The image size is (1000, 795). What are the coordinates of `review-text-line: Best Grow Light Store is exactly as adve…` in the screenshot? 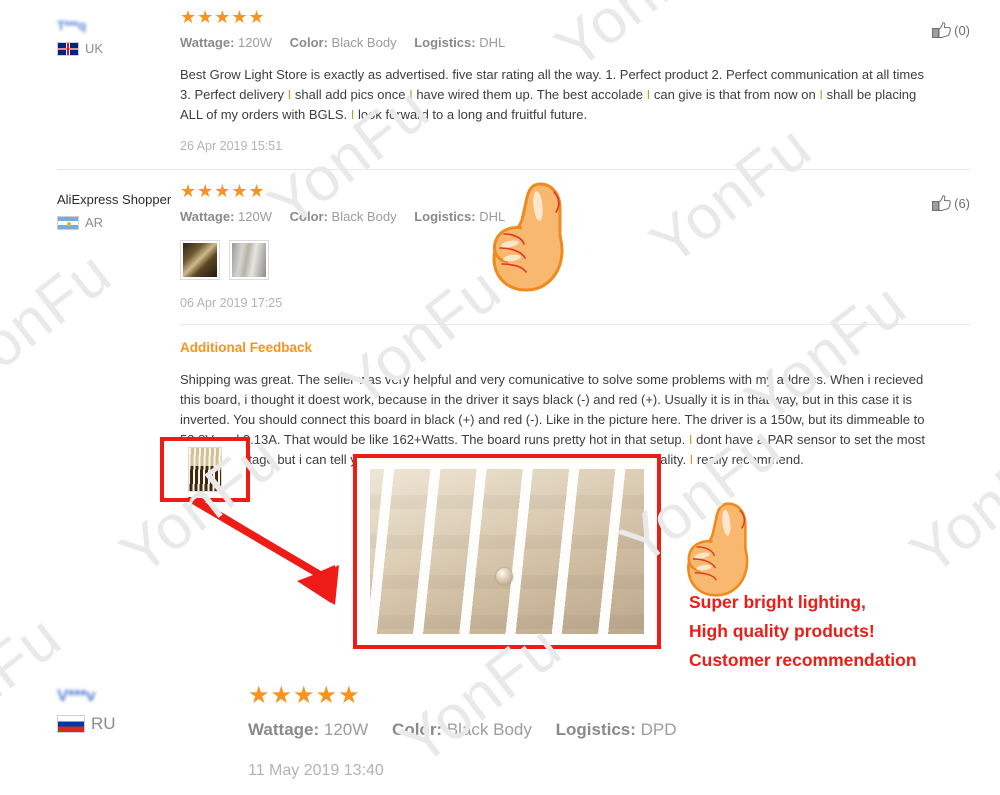 It's located at (552, 74).